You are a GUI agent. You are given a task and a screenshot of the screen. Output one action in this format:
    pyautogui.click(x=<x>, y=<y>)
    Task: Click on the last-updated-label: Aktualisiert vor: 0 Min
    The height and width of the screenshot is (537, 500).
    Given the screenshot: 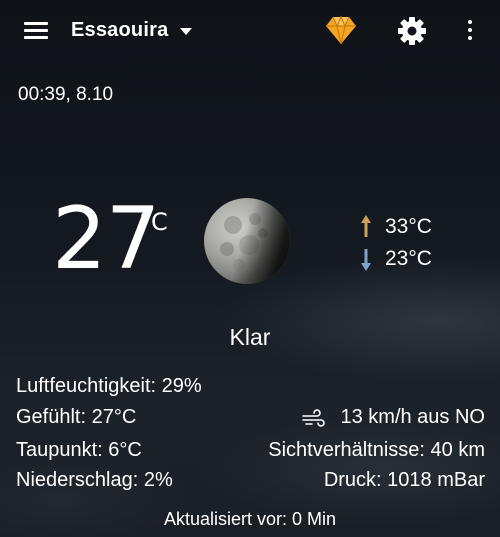 What is the action you would take?
    pyautogui.click(x=250, y=519)
    